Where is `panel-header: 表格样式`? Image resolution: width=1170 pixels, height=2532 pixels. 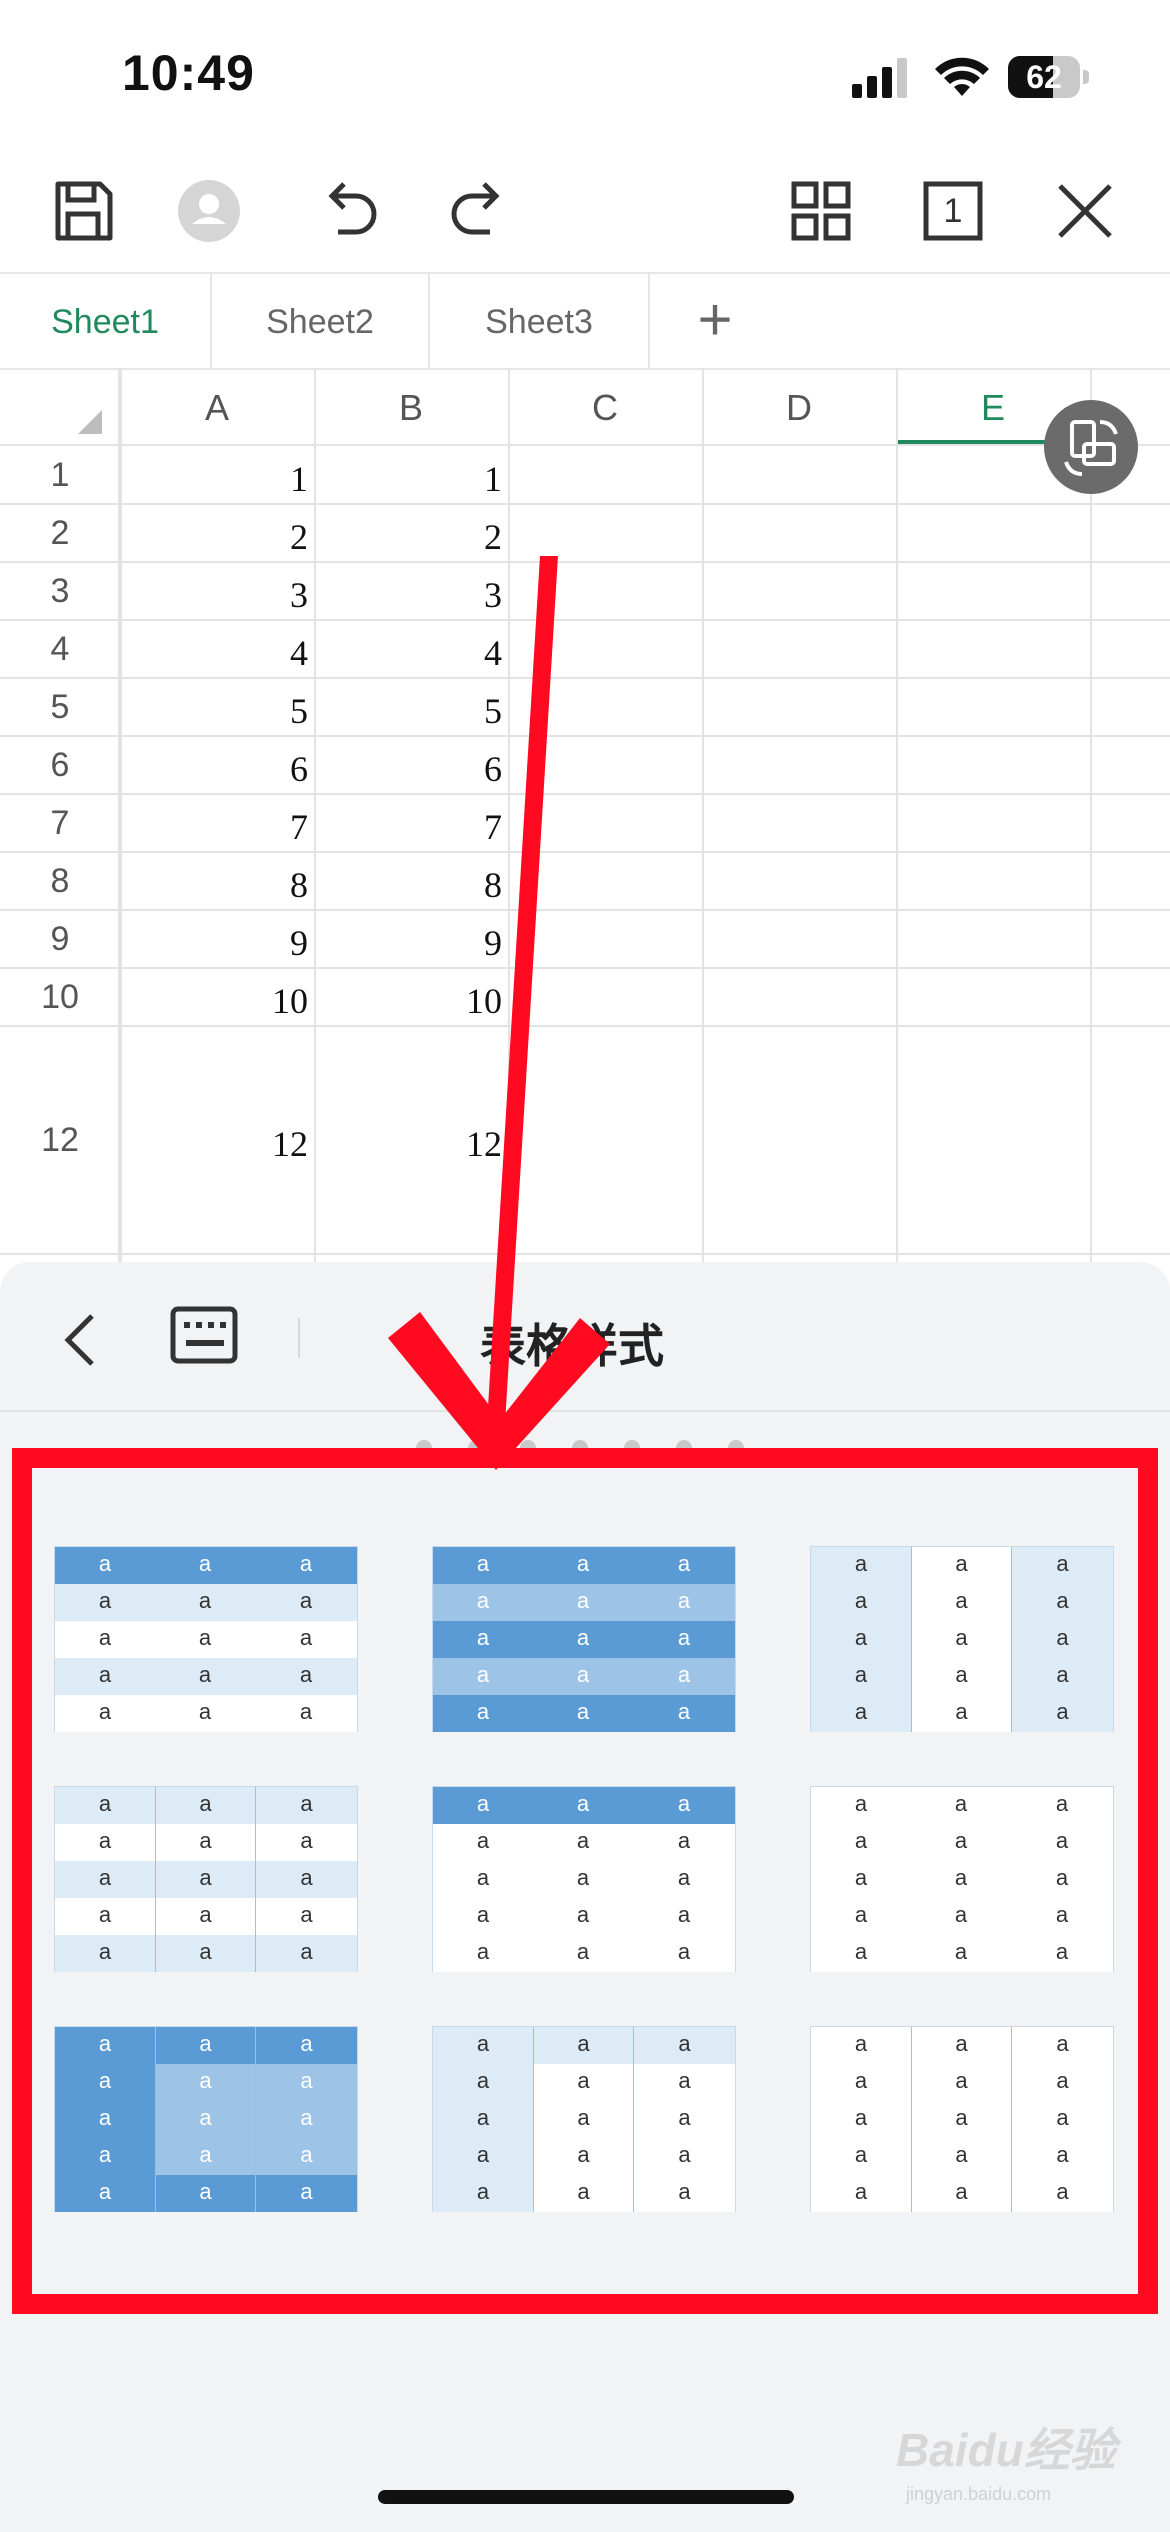 panel-header: 表格样式 is located at coordinates (585, 1337).